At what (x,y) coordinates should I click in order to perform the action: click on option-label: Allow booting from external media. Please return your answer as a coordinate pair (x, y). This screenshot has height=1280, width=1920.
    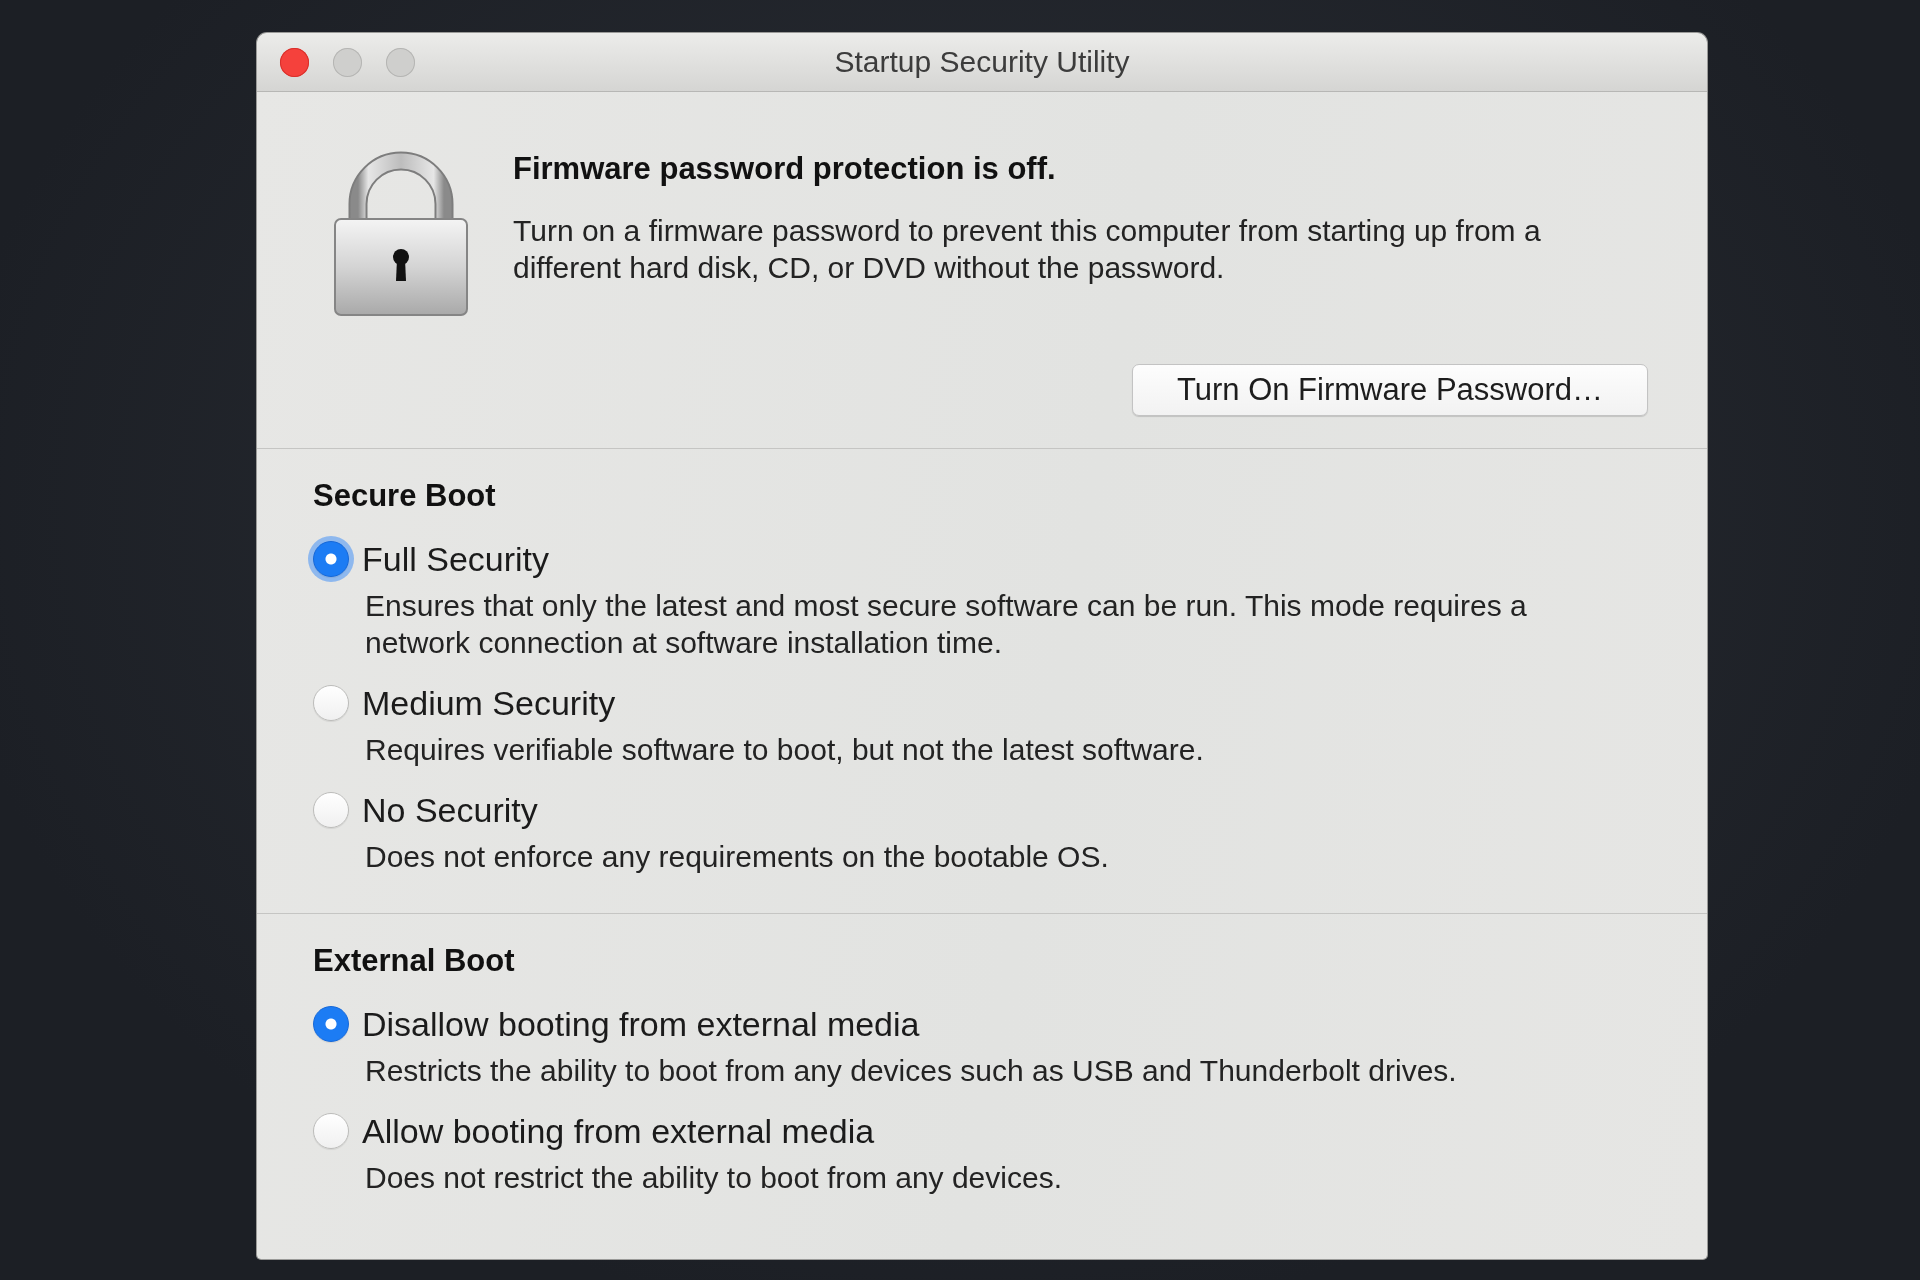
    Looking at the image, I should click on (1005, 1131).